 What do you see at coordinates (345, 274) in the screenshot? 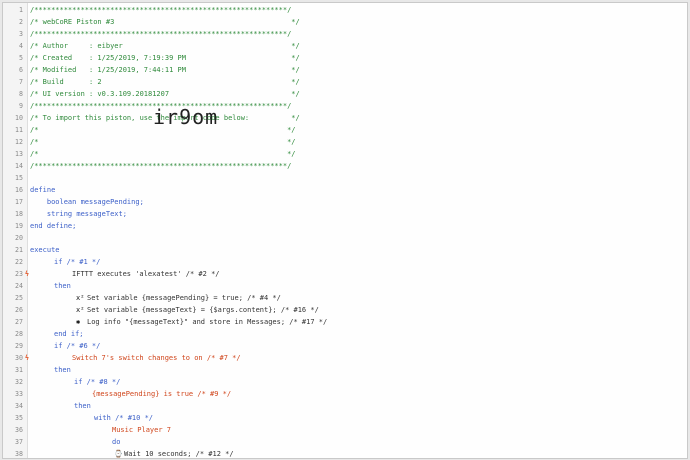
I see `code-line-23: 23 ϟ IFTTT executes 'alexatest' /* #2 */` at bounding box center [345, 274].